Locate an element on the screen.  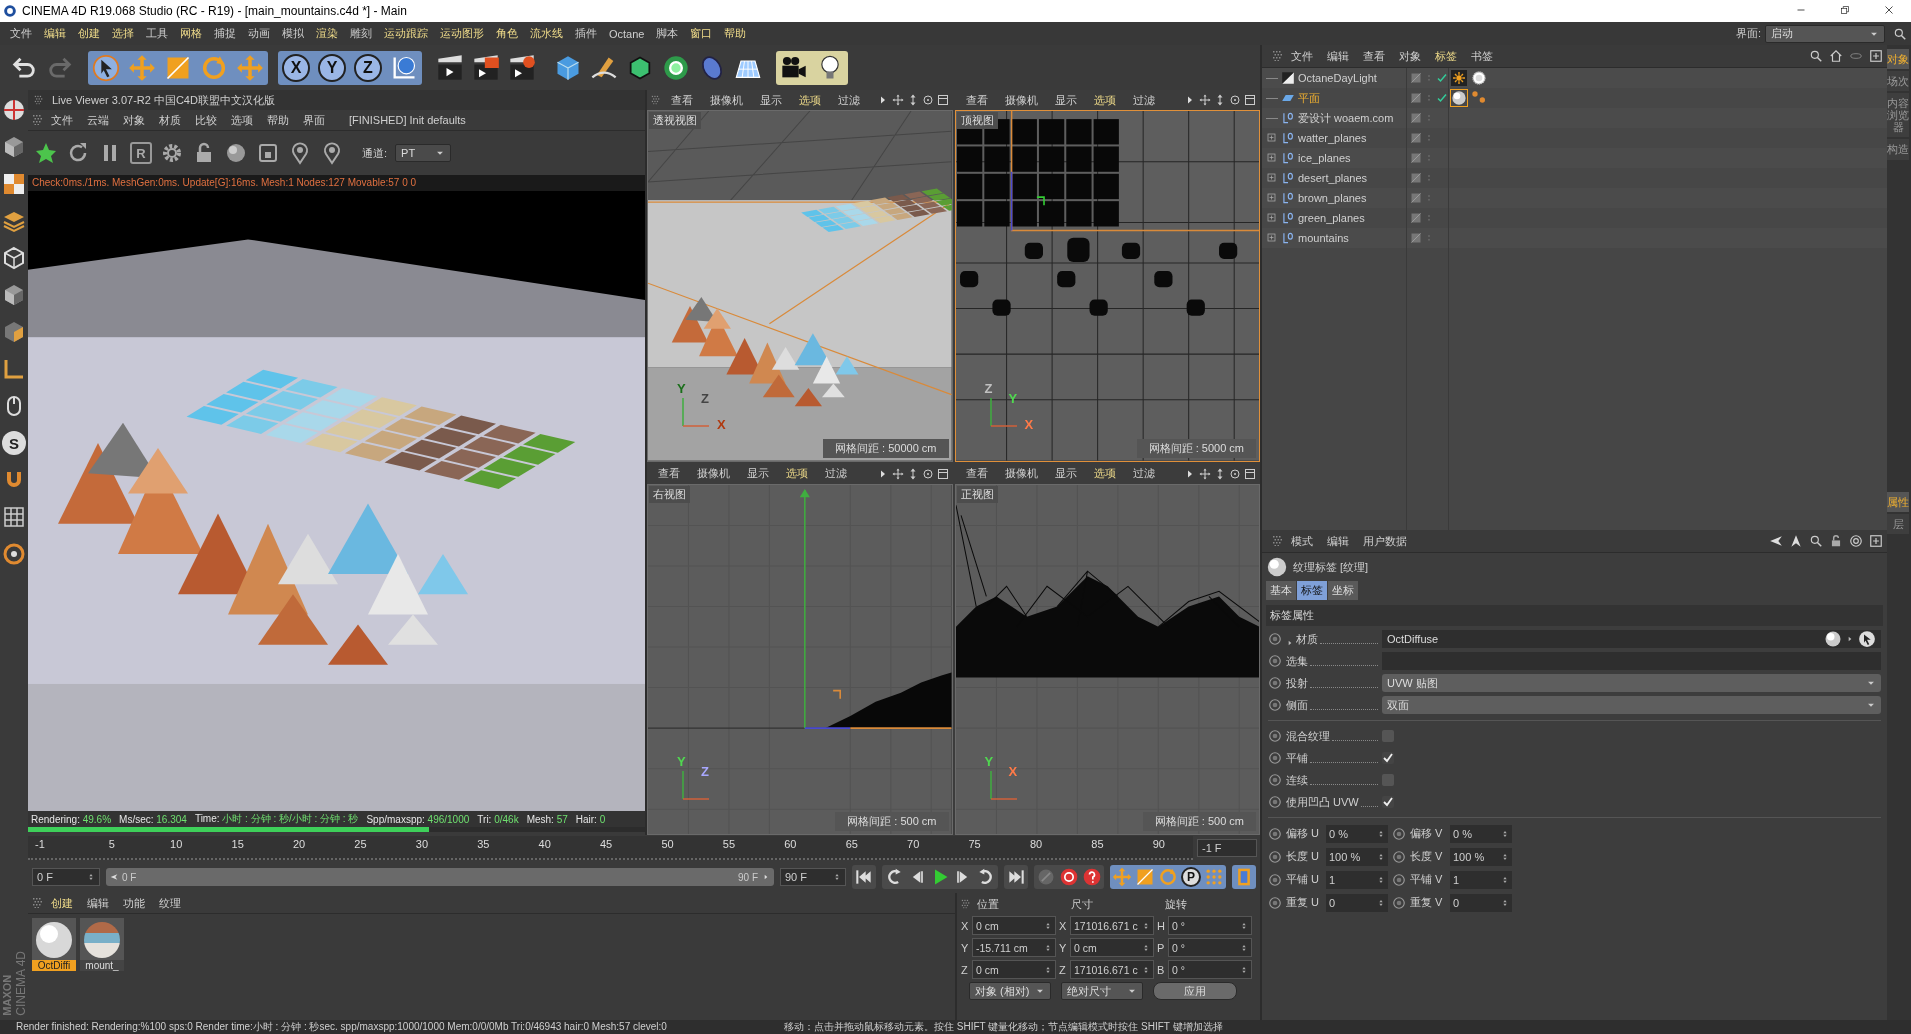
option-dropdown: UVW 贴图 is located at coordinates (1631, 683).